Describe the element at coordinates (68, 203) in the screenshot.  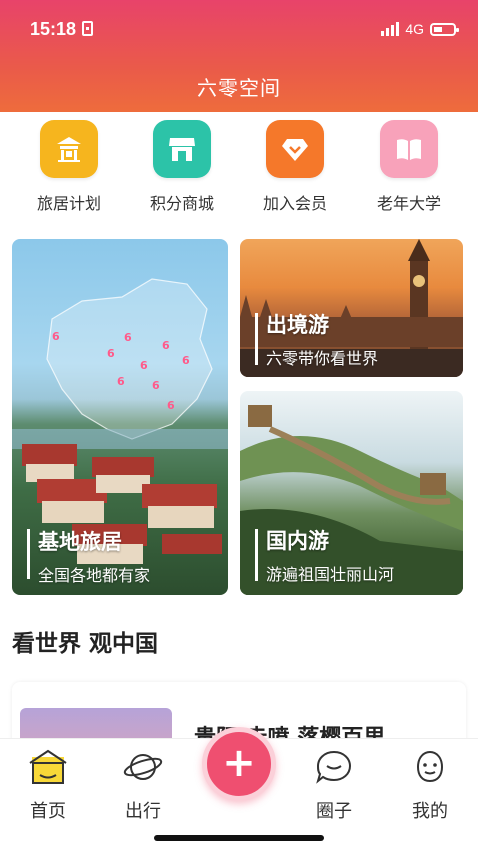
I see `quick-item-label: 旅居计划` at that location.